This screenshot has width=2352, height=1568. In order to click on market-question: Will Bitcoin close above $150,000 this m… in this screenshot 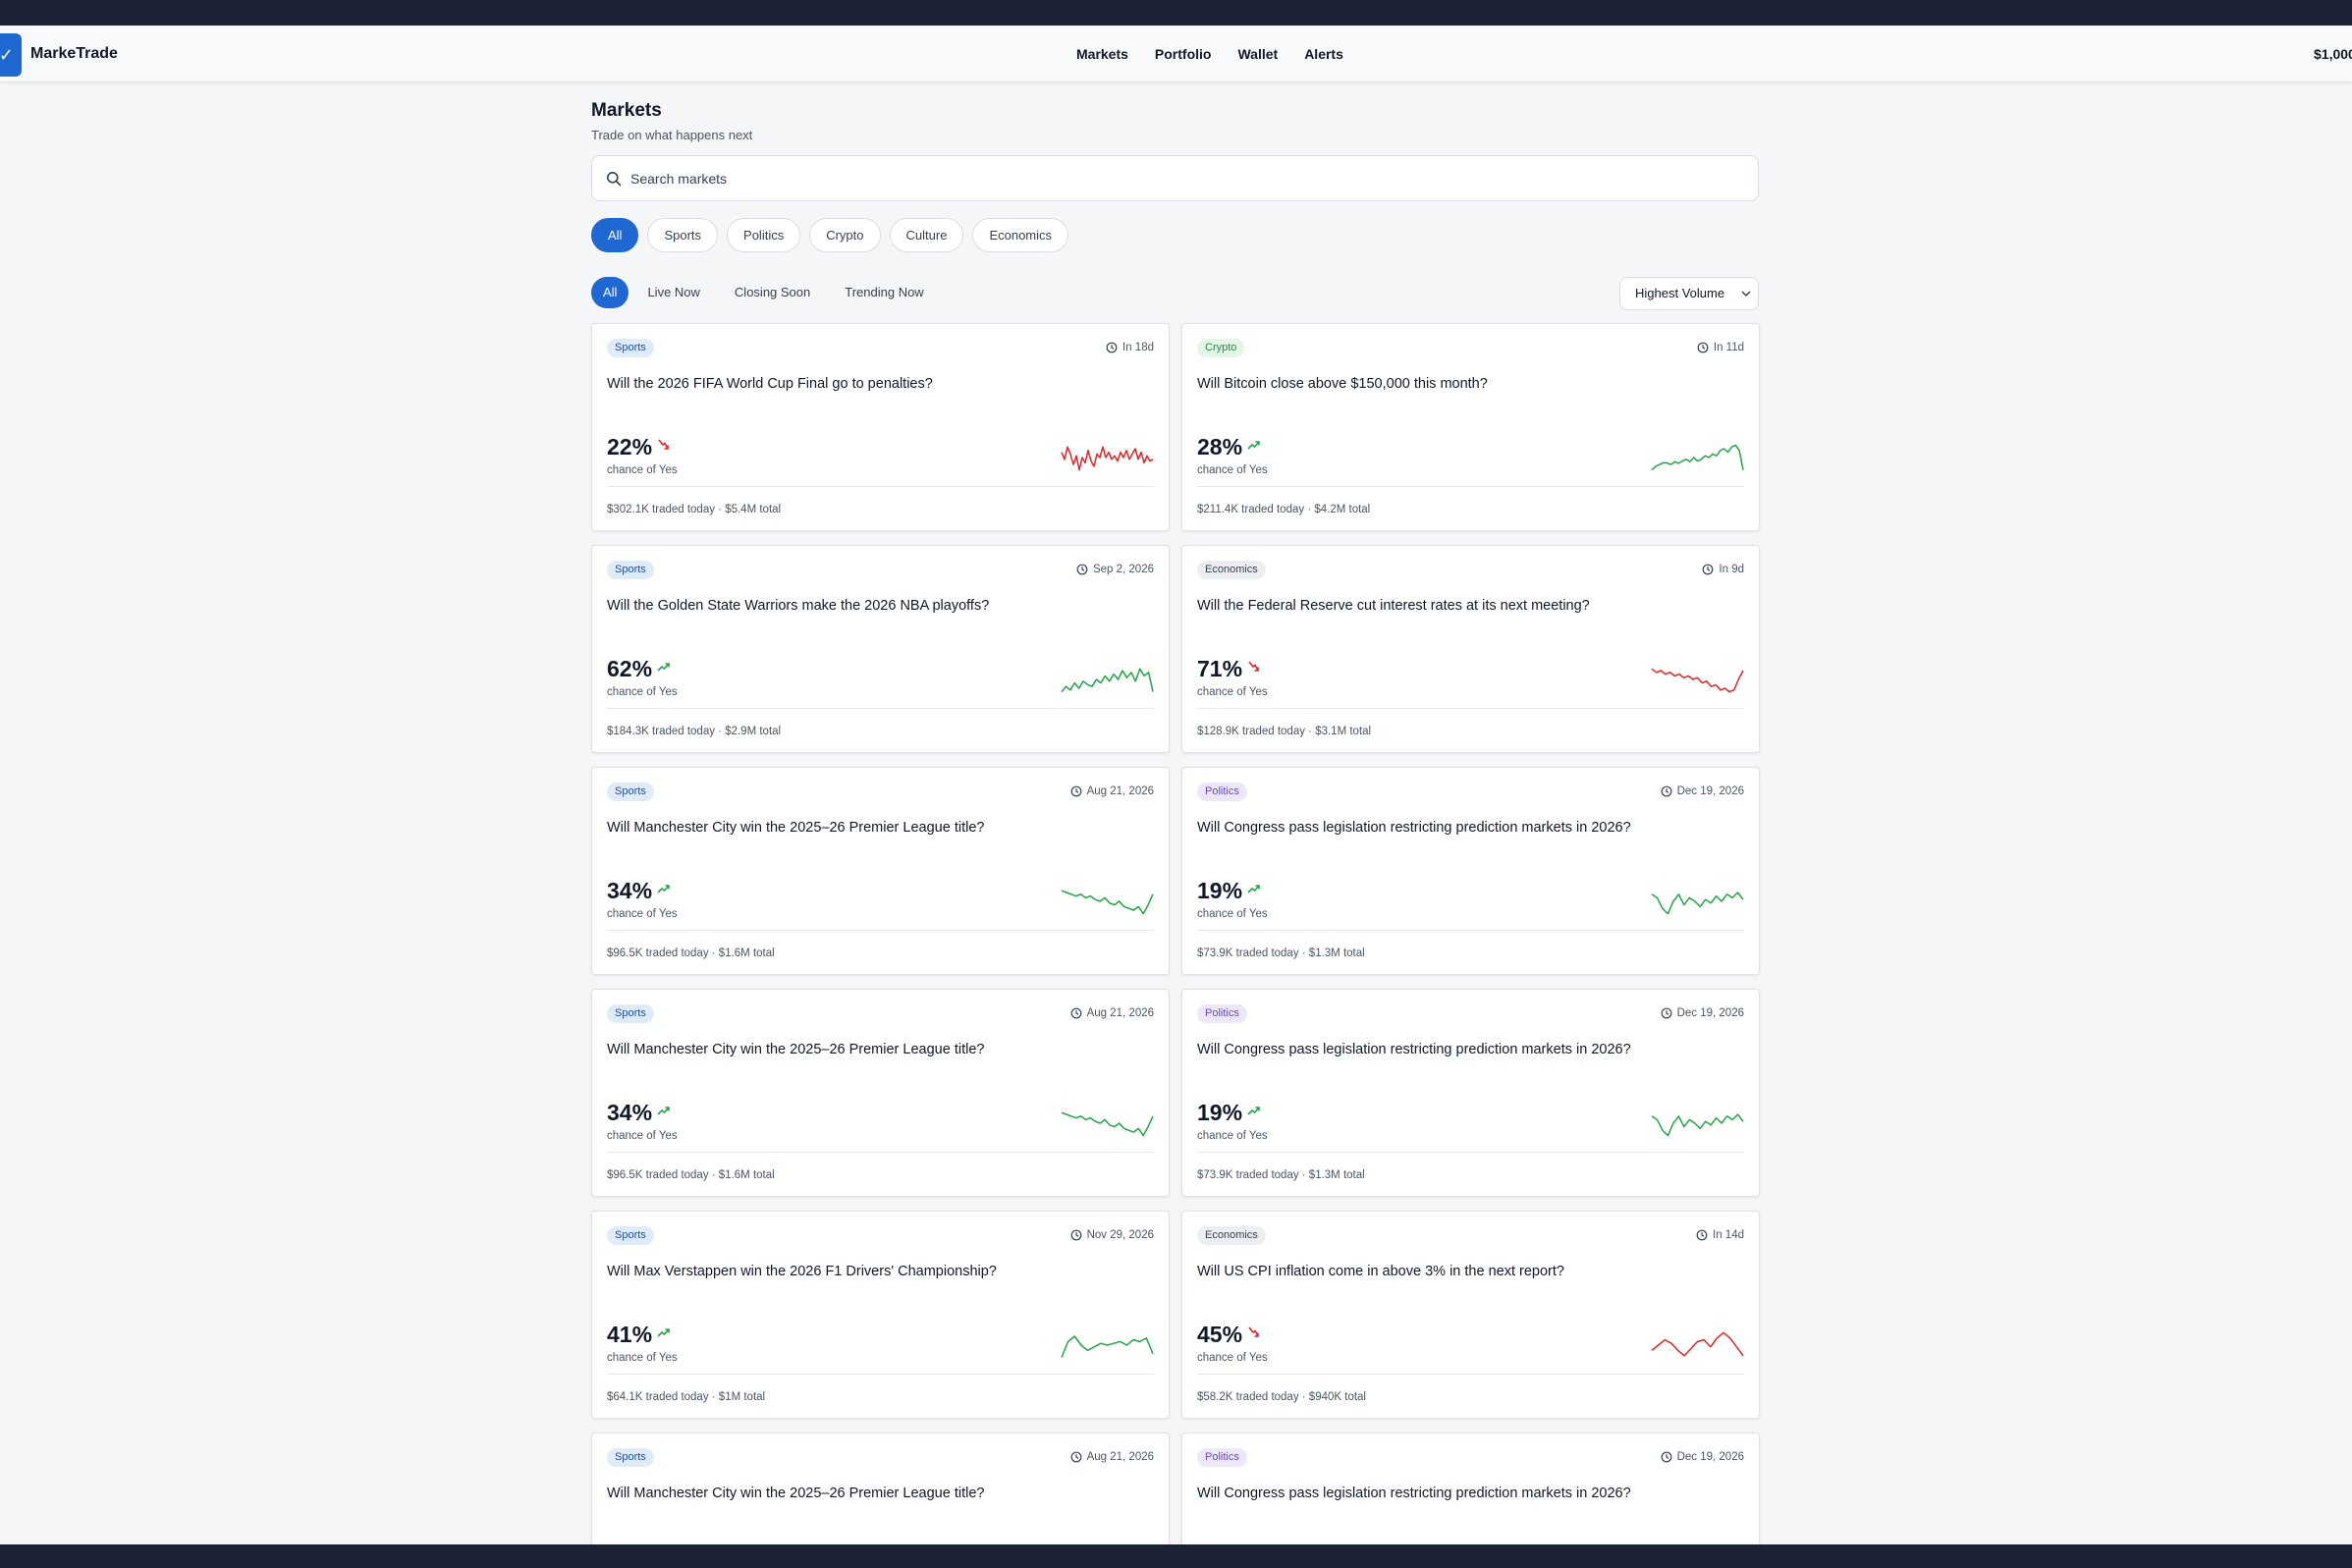, I will do `click(1343, 384)`.